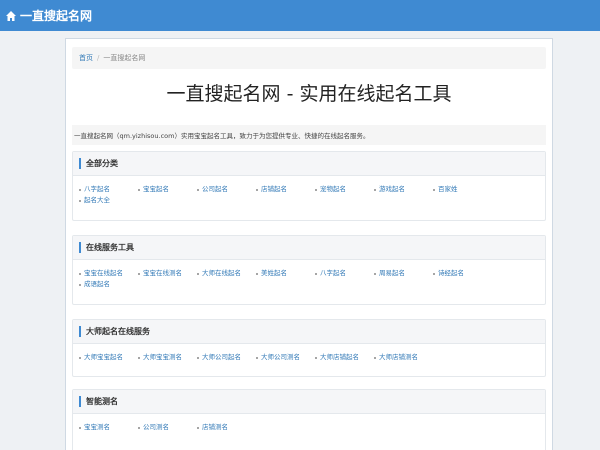 This screenshot has height=450, width=600. I want to click on section-smart-name-test: 智能测名 宝宝测名 公司测名 店铺测名, so click(309, 419).